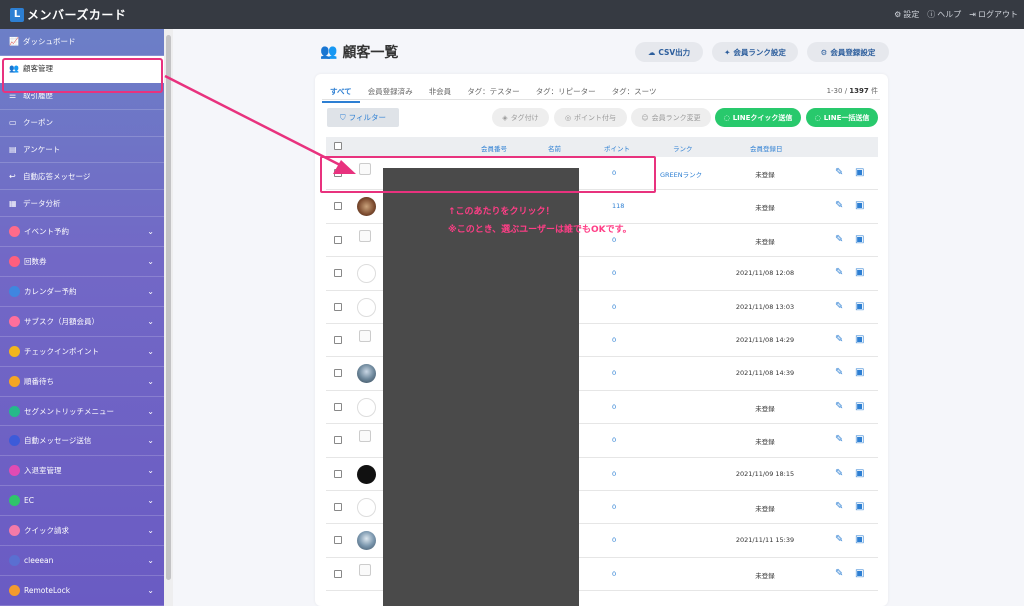  I want to click on sidebar-item-dashboard: 📈 ダッシュボード, so click(82, 42).